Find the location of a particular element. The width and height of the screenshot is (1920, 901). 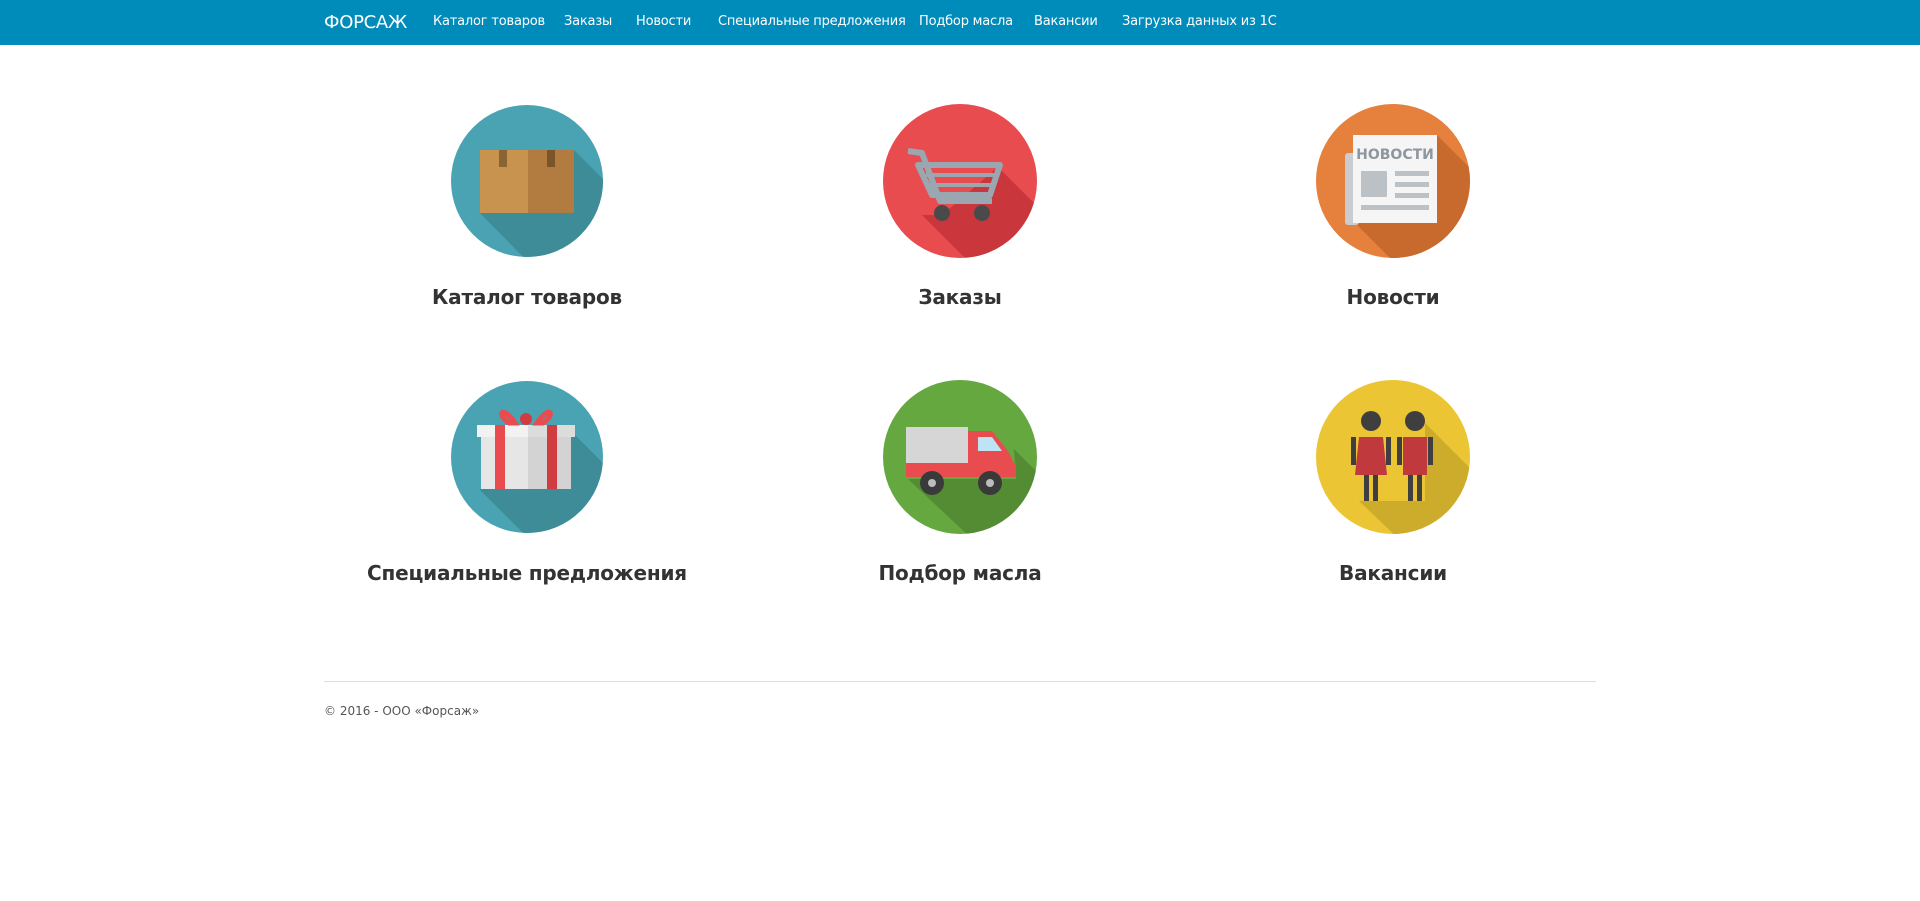

nav-item-orders: Заказы is located at coordinates (588, 22).